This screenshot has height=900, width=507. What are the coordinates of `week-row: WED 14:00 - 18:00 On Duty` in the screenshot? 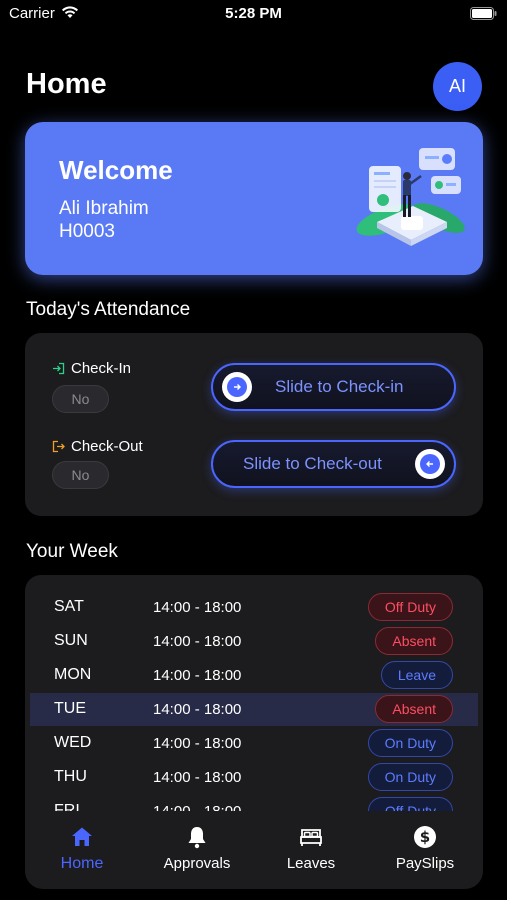 It's located at (254, 743).